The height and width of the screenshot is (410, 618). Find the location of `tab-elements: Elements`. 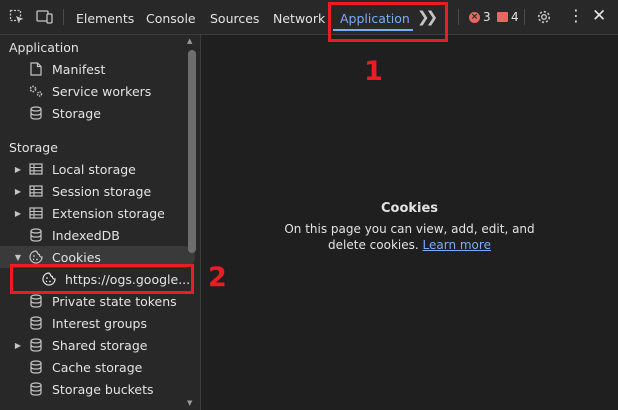

tab-elements: Elements is located at coordinates (105, 17).